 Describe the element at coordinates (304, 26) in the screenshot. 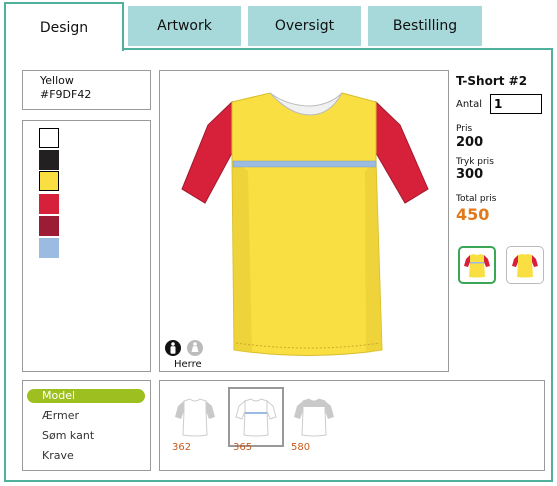

I see `tab-oversigt: Oversigt` at that location.